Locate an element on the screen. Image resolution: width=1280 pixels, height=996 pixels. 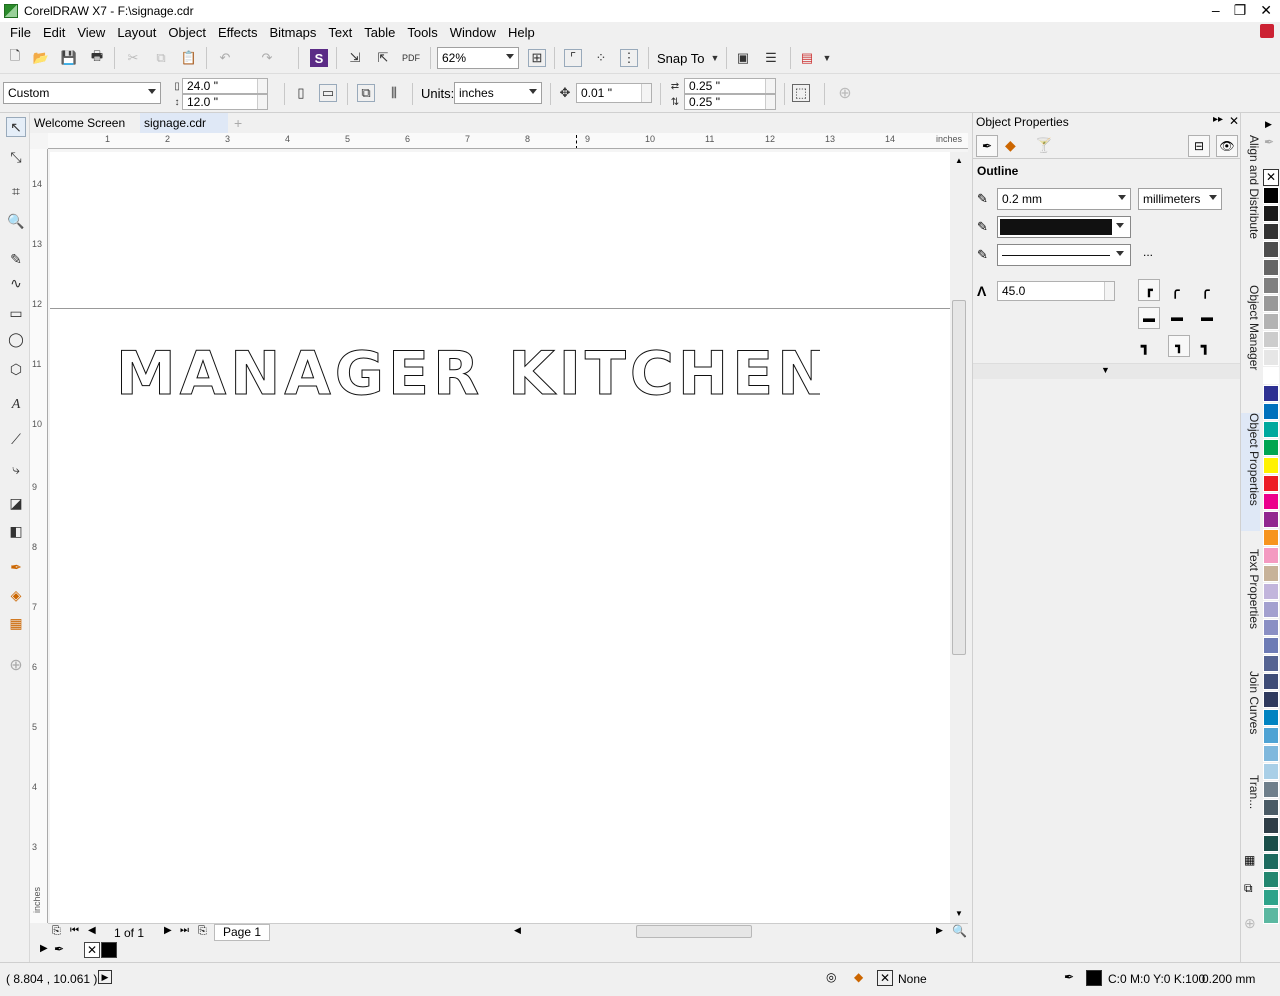
zoom-level-select: 62% is located at coordinates (478, 58).